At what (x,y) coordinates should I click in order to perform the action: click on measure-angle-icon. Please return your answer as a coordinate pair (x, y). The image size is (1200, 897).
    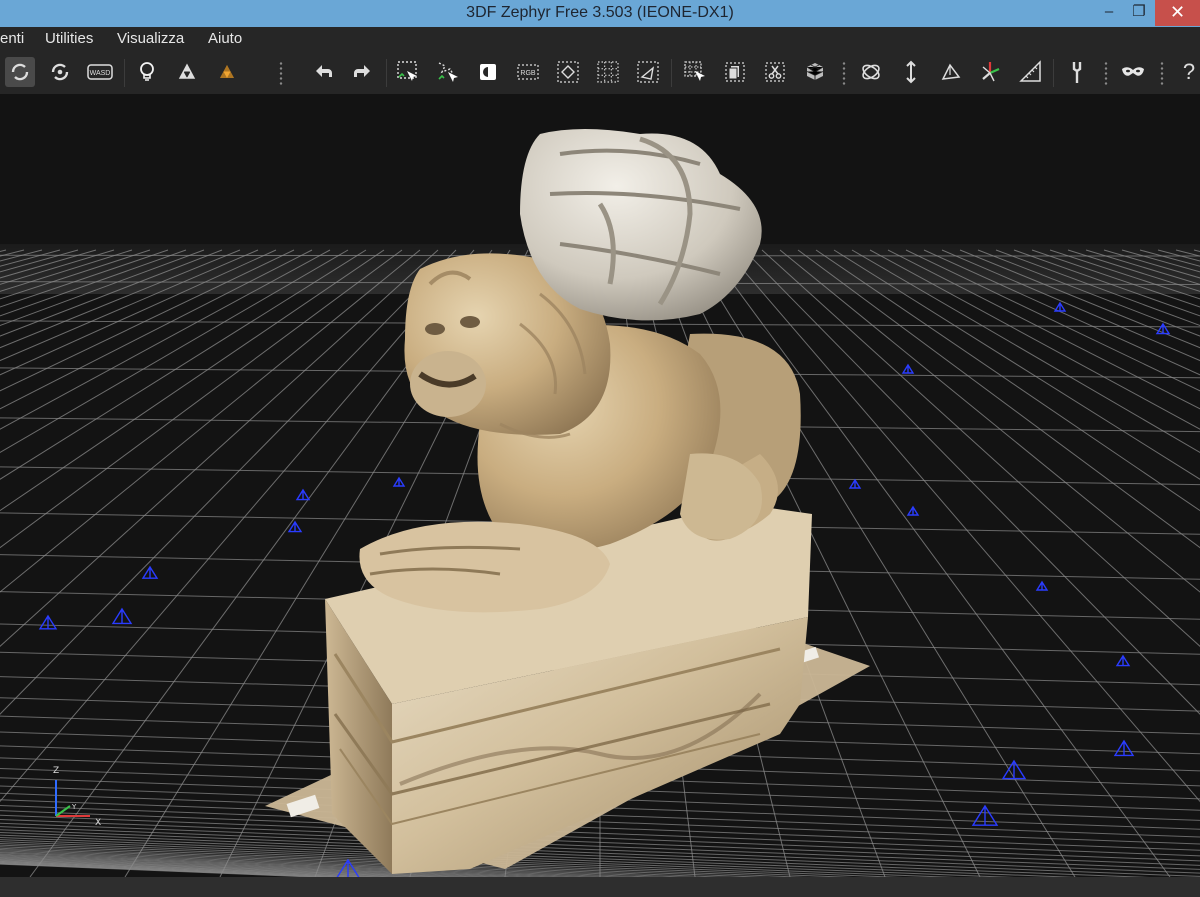
    Looking at the image, I should click on (951, 72).